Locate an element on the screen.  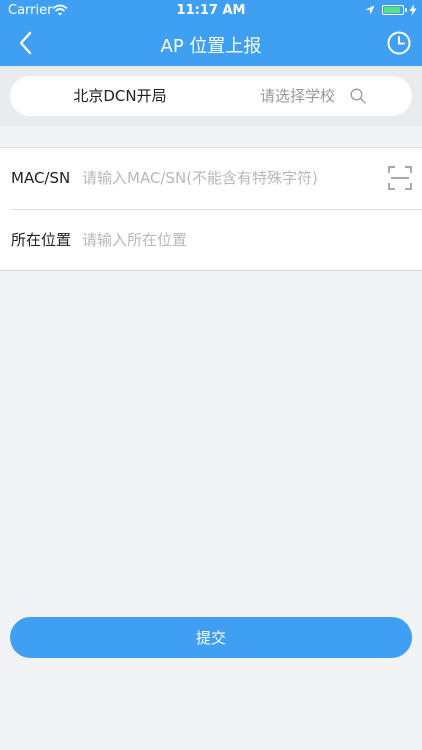
battery-icon is located at coordinates (393, 10).